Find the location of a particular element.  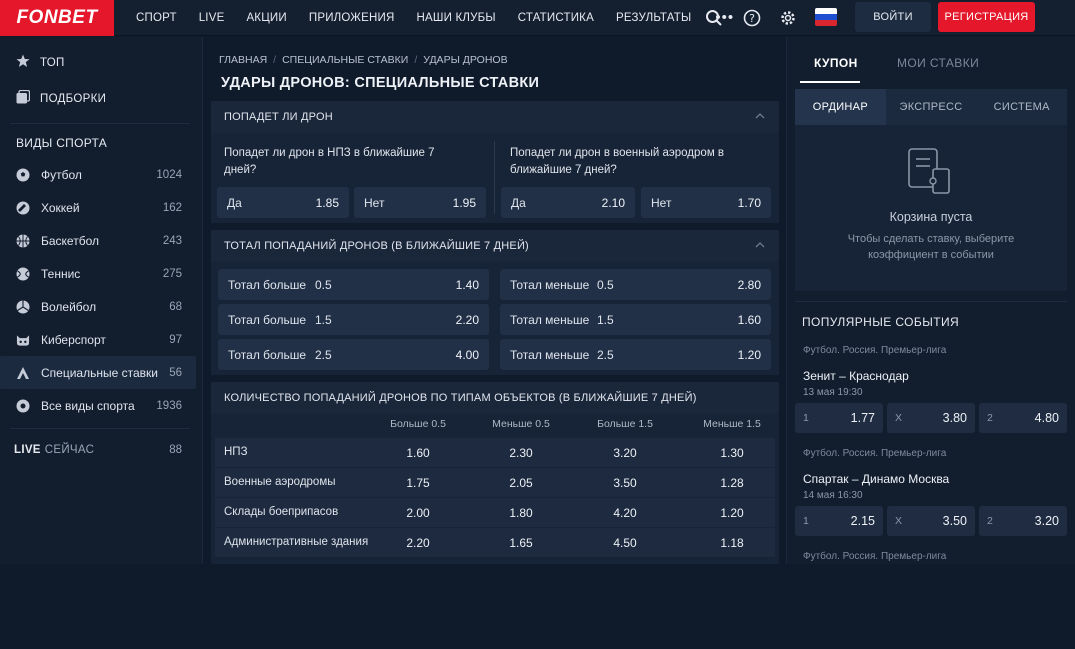

odd-button: Нет 1.95 is located at coordinates (420, 202).